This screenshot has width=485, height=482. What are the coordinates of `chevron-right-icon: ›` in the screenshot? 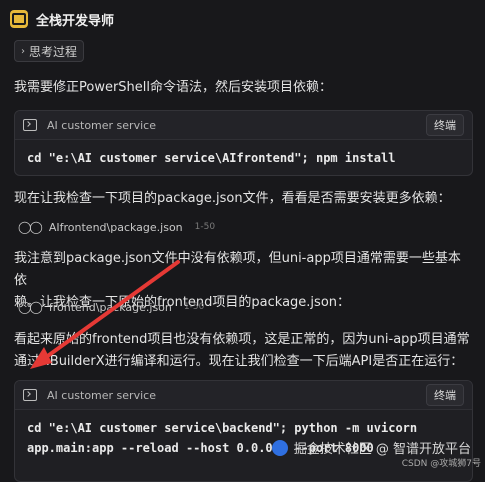 It's located at (23, 51).